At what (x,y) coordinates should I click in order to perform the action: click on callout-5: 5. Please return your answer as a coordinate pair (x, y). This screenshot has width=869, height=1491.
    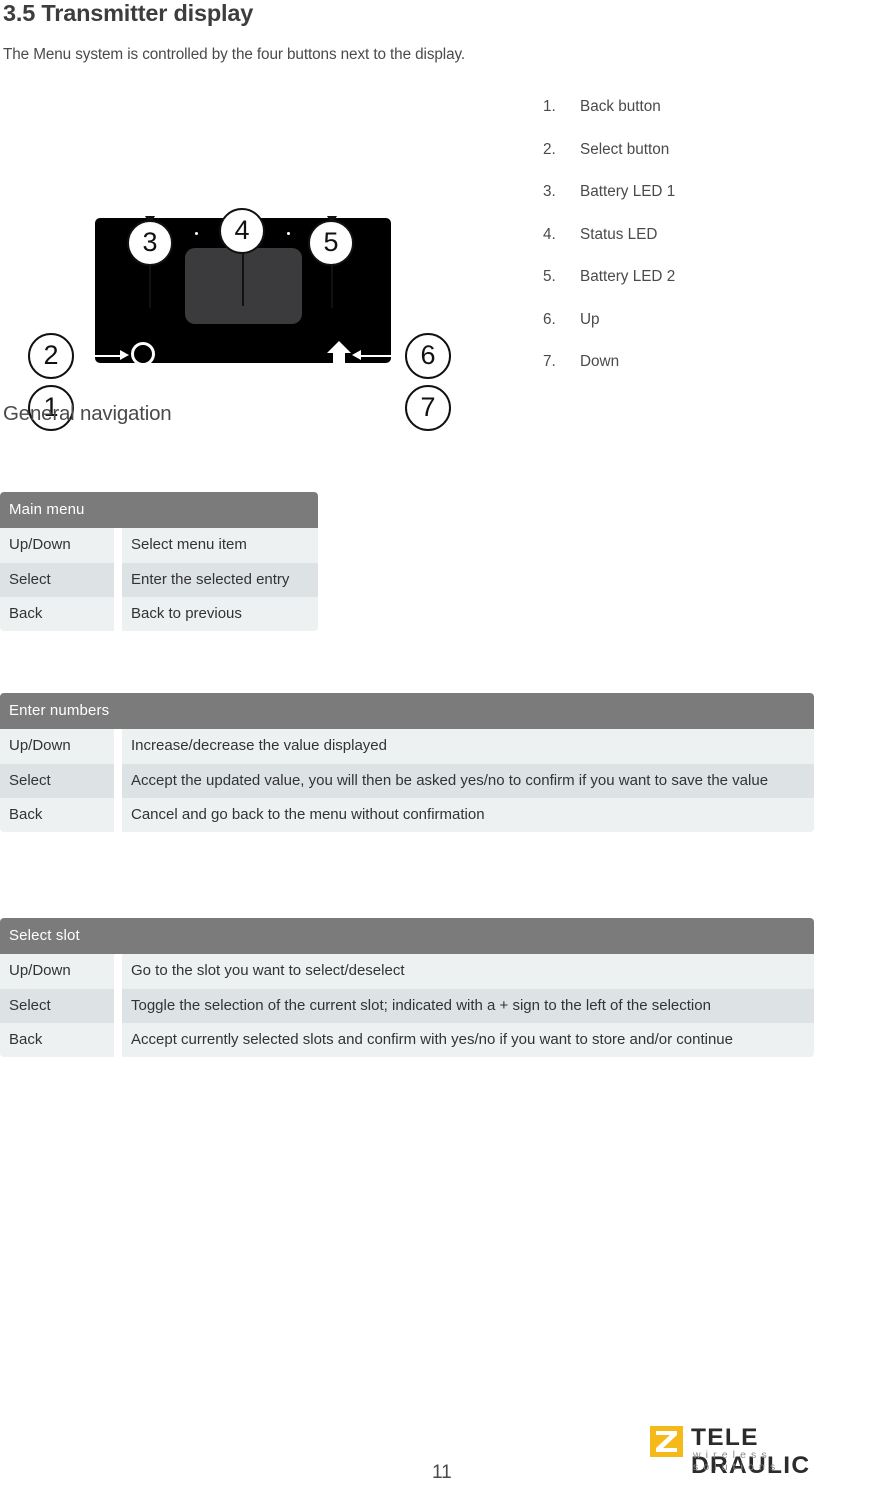
    Looking at the image, I should click on (331, 243).